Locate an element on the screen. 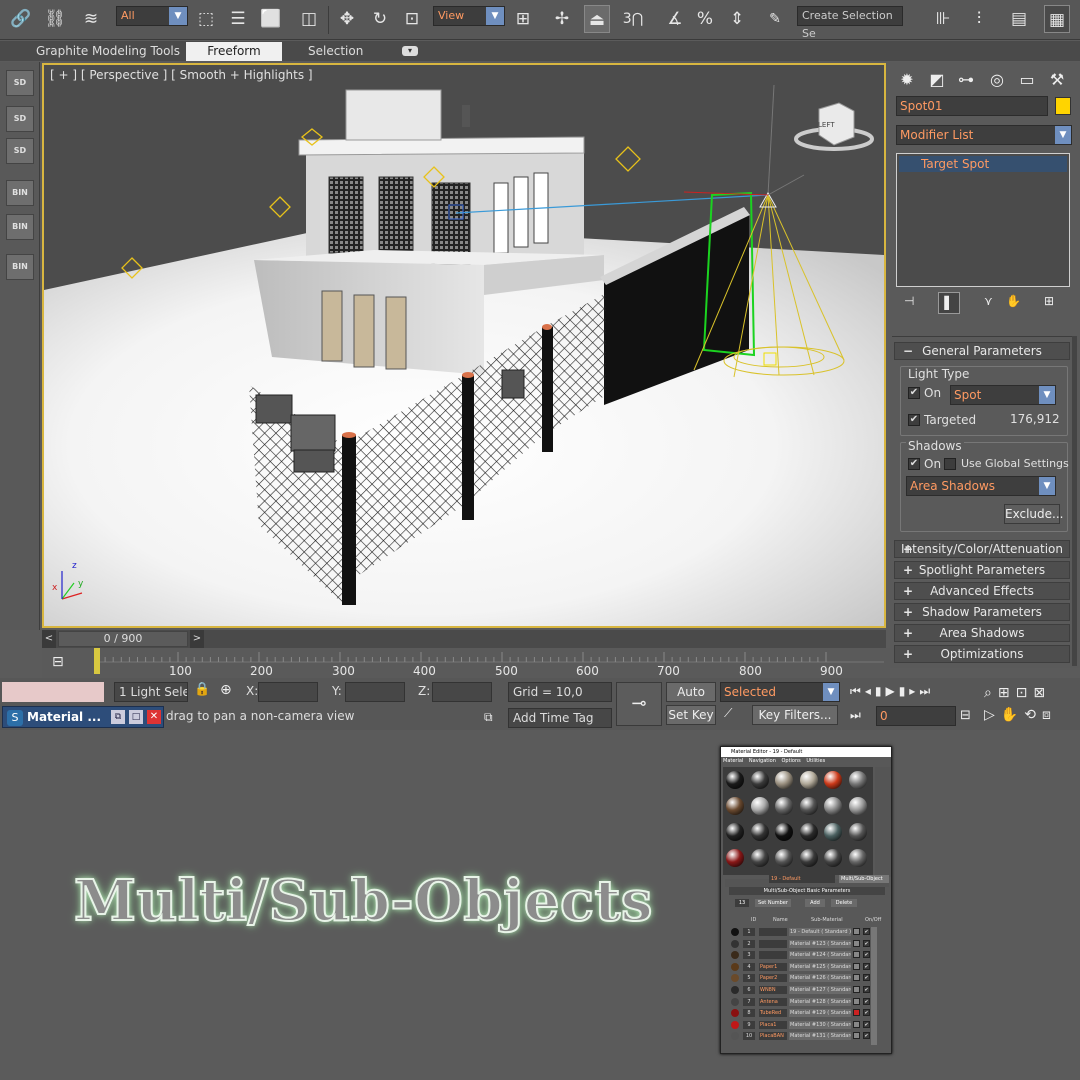  zoom-icon: ⌕ is located at coordinates (991, 693).